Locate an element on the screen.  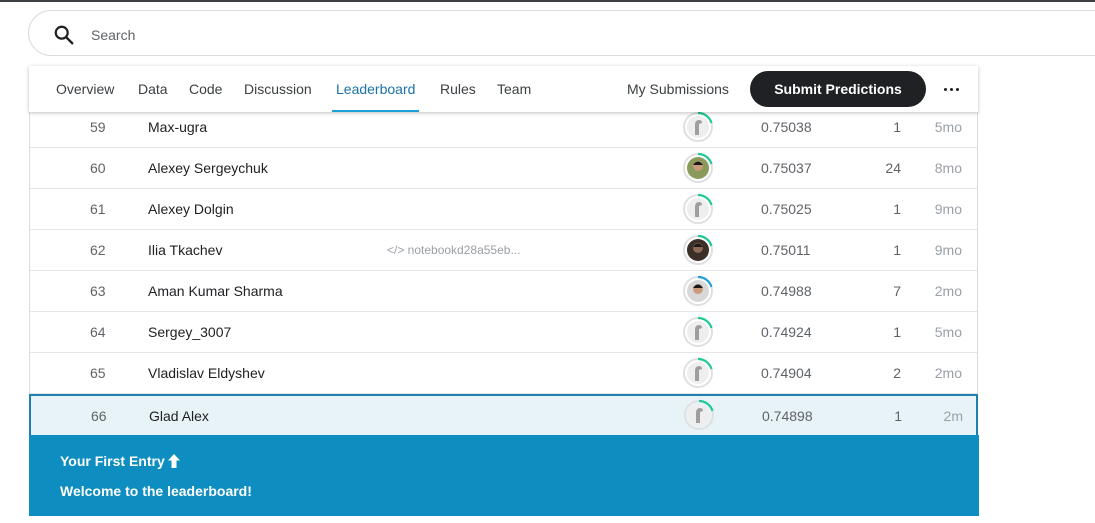
tab-data: Data is located at coordinates (153, 89).